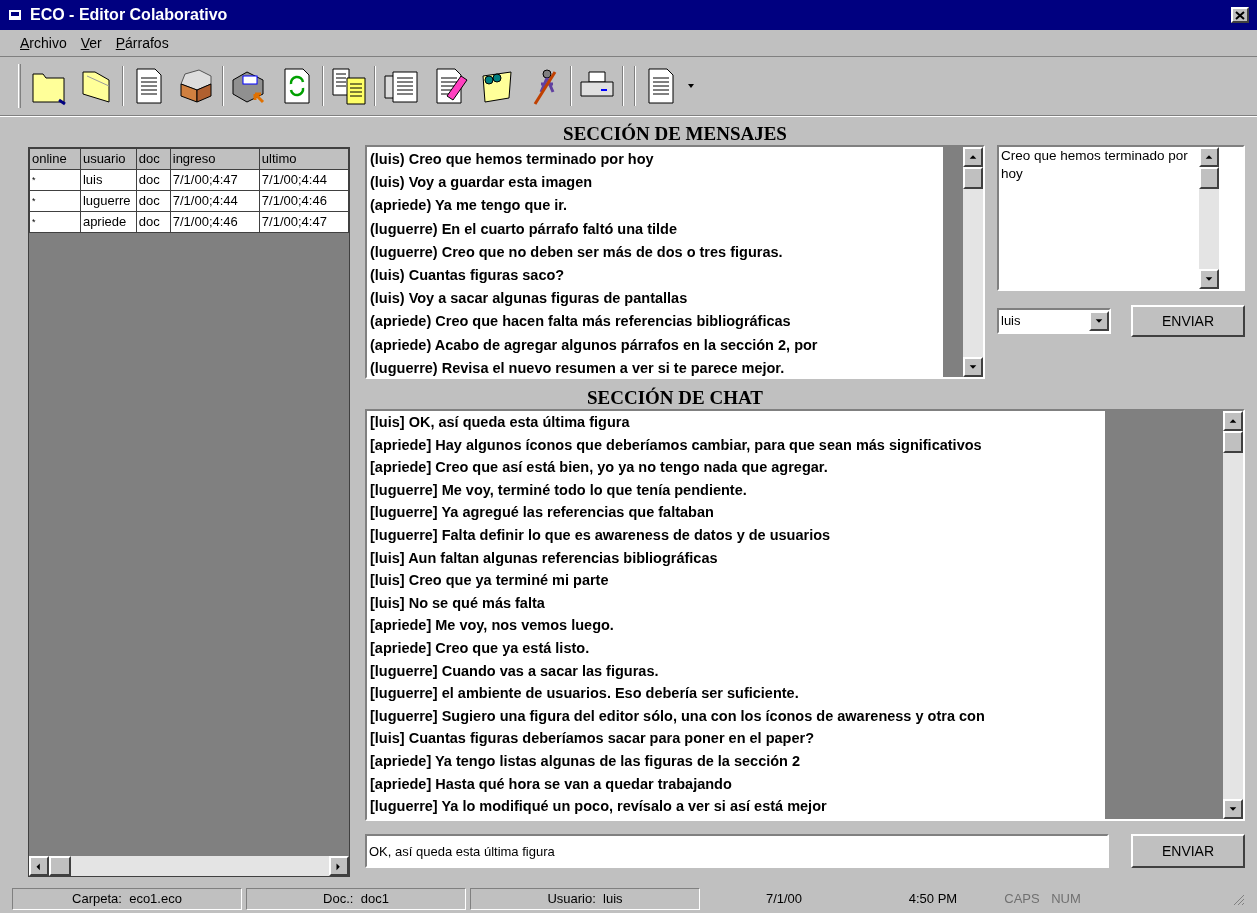 This screenshot has height=913, width=1257. I want to click on chat-line: [luguerre] Cuando vas a sacar las figuras., so click(515, 671).